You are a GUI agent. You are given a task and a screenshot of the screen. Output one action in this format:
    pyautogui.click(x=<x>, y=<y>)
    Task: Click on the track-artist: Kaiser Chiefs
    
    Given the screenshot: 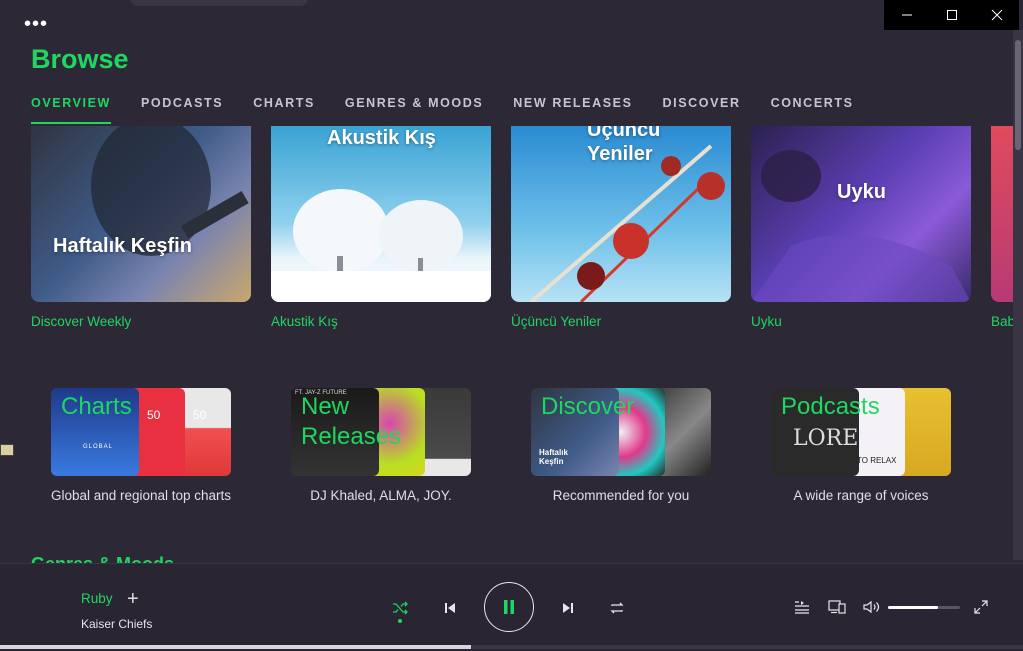 What is the action you would take?
    pyautogui.click(x=116, y=624)
    